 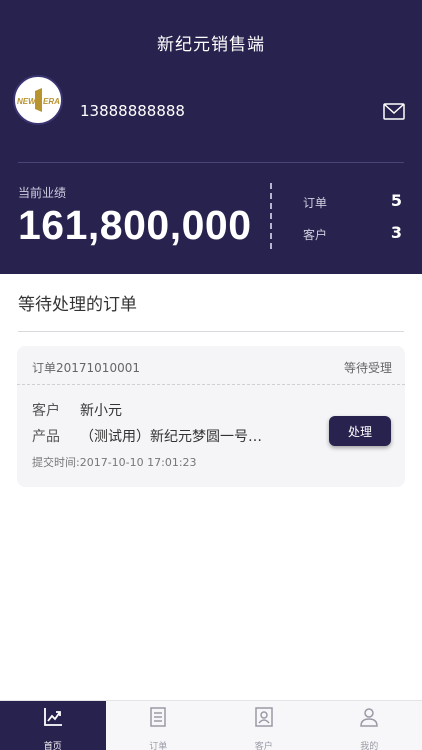 I want to click on tab-customers: 客户, so click(x=264, y=725).